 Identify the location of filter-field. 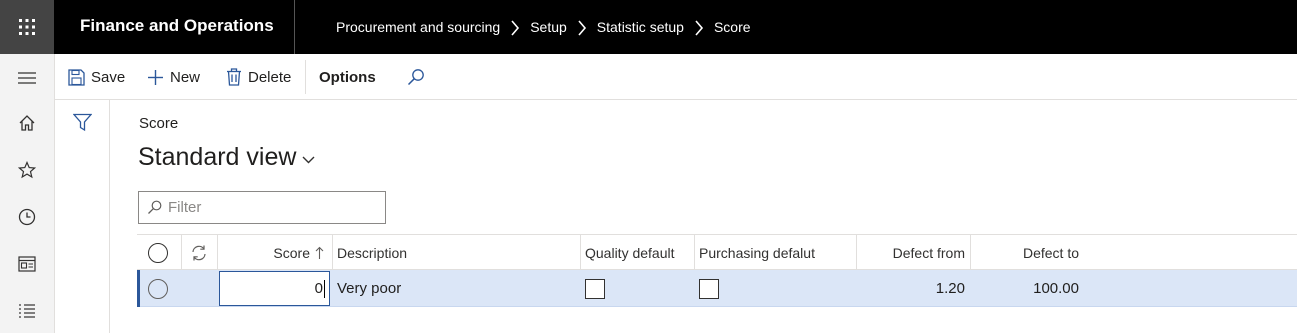
(262, 207).